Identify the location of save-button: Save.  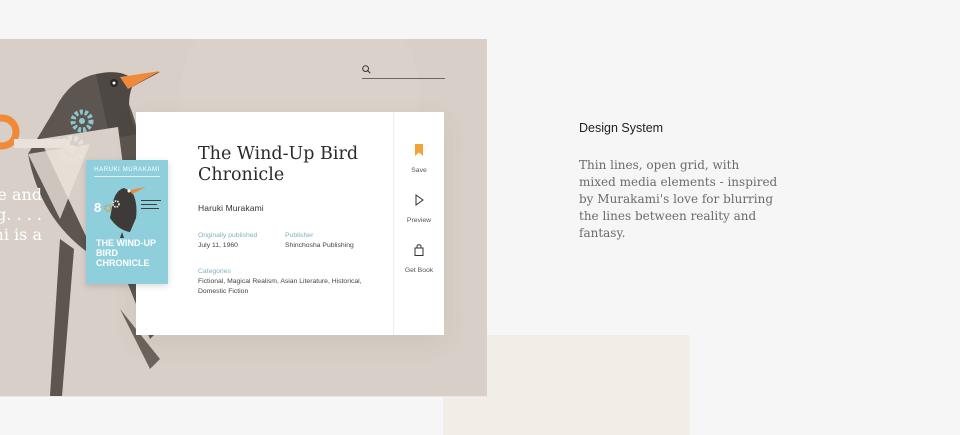
(419, 160).